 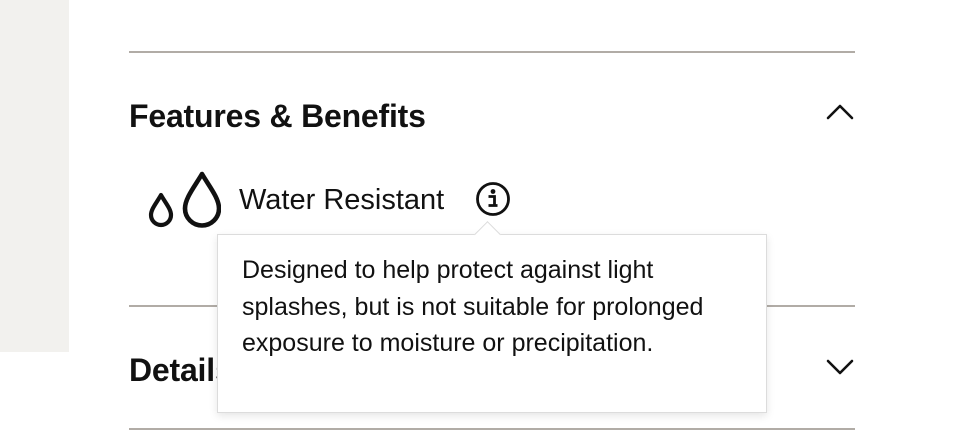 I want to click on tooltip-arrow, so click(x=487, y=234).